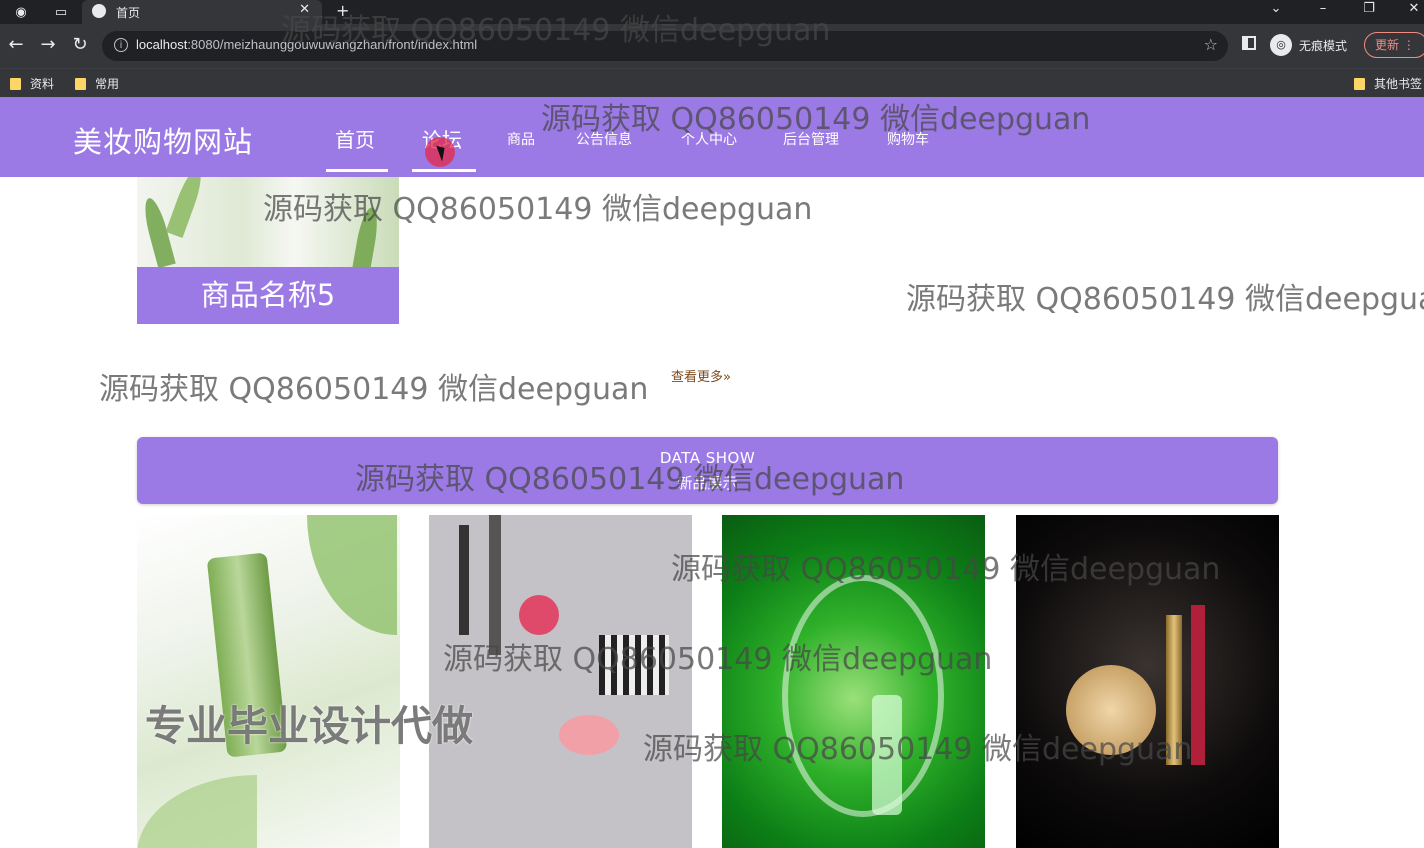  Describe the element at coordinates (121, 45) in the screenshot. I see `info-icon: i` at that location.